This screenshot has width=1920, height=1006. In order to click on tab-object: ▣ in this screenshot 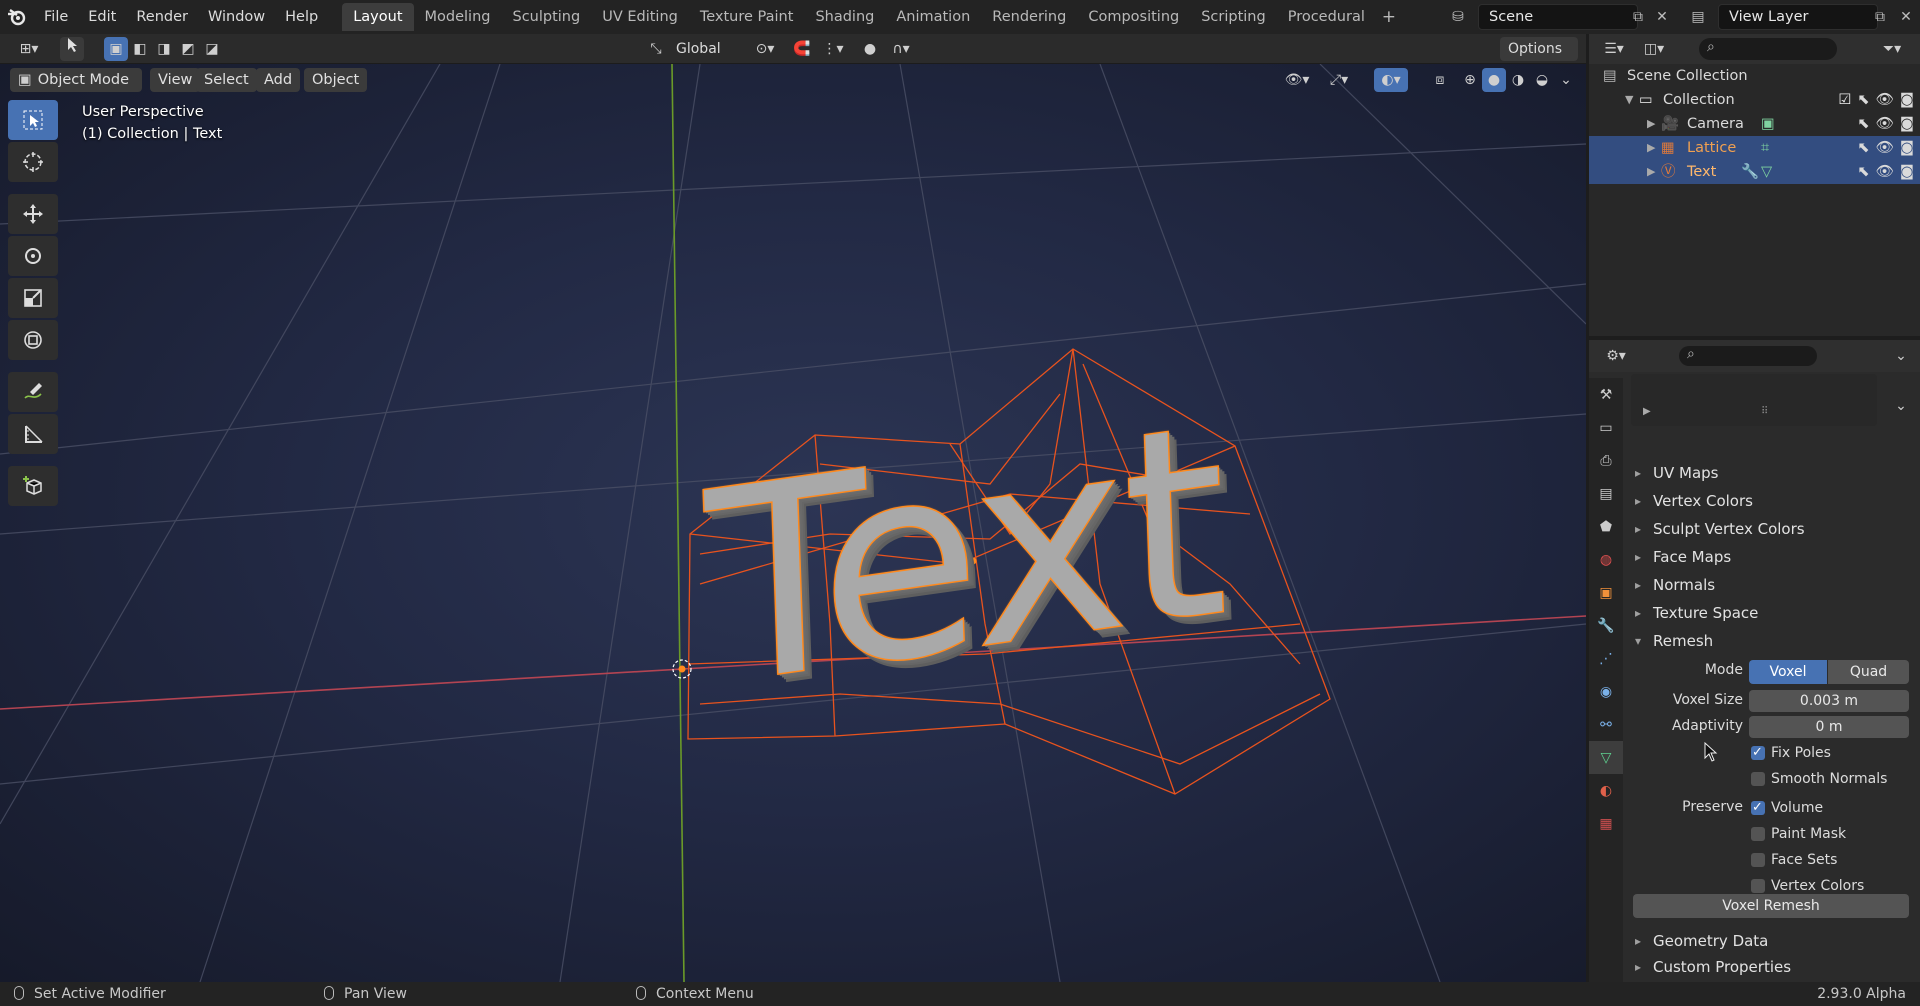, I will do `click(1606, 592)`.